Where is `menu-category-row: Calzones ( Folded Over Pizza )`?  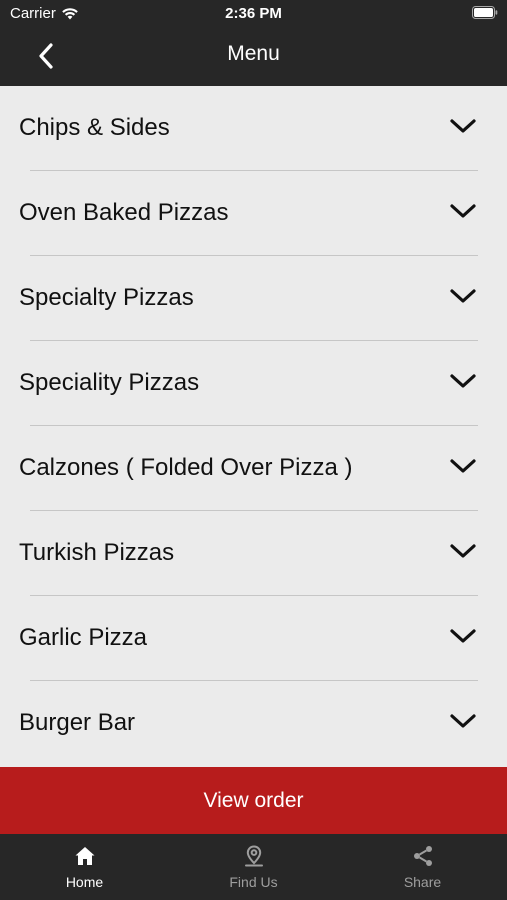 menu-category-row: Calzones ( Folded Over Pizza ) is located at coordinates (253, 468).